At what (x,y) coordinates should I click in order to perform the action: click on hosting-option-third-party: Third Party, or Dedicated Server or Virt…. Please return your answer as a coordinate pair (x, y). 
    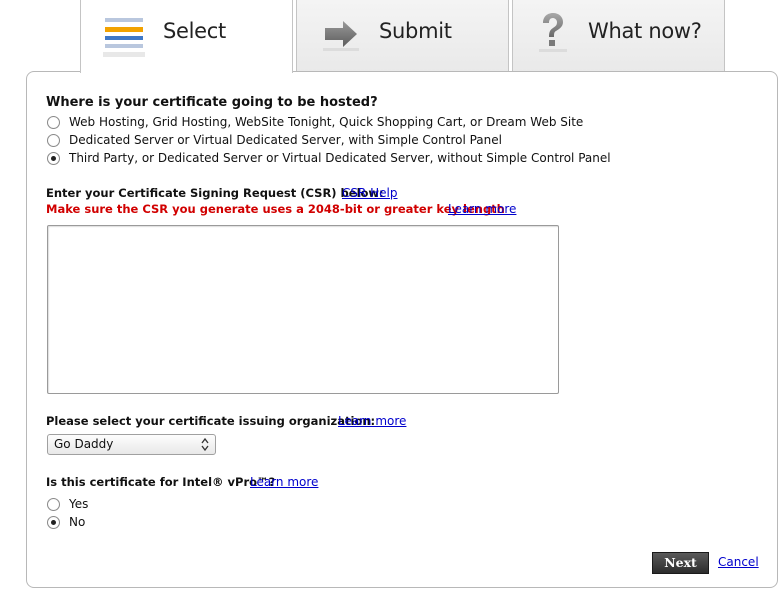
    Looking at the image, I should click on (329, 158).